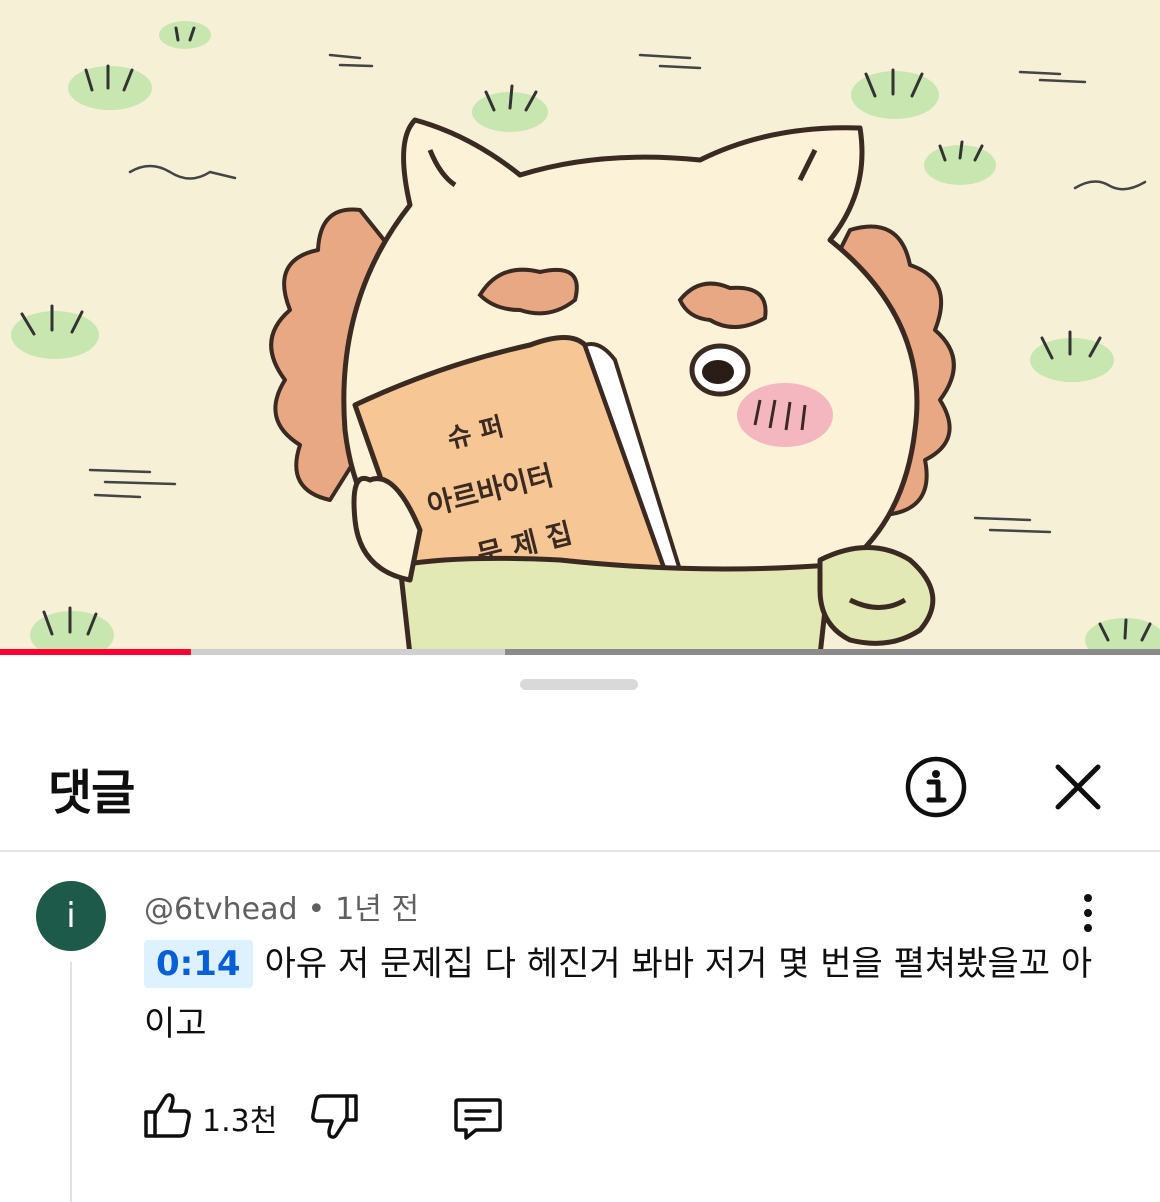  I want to click on like-count: 1.3천, so click(240, 1121).